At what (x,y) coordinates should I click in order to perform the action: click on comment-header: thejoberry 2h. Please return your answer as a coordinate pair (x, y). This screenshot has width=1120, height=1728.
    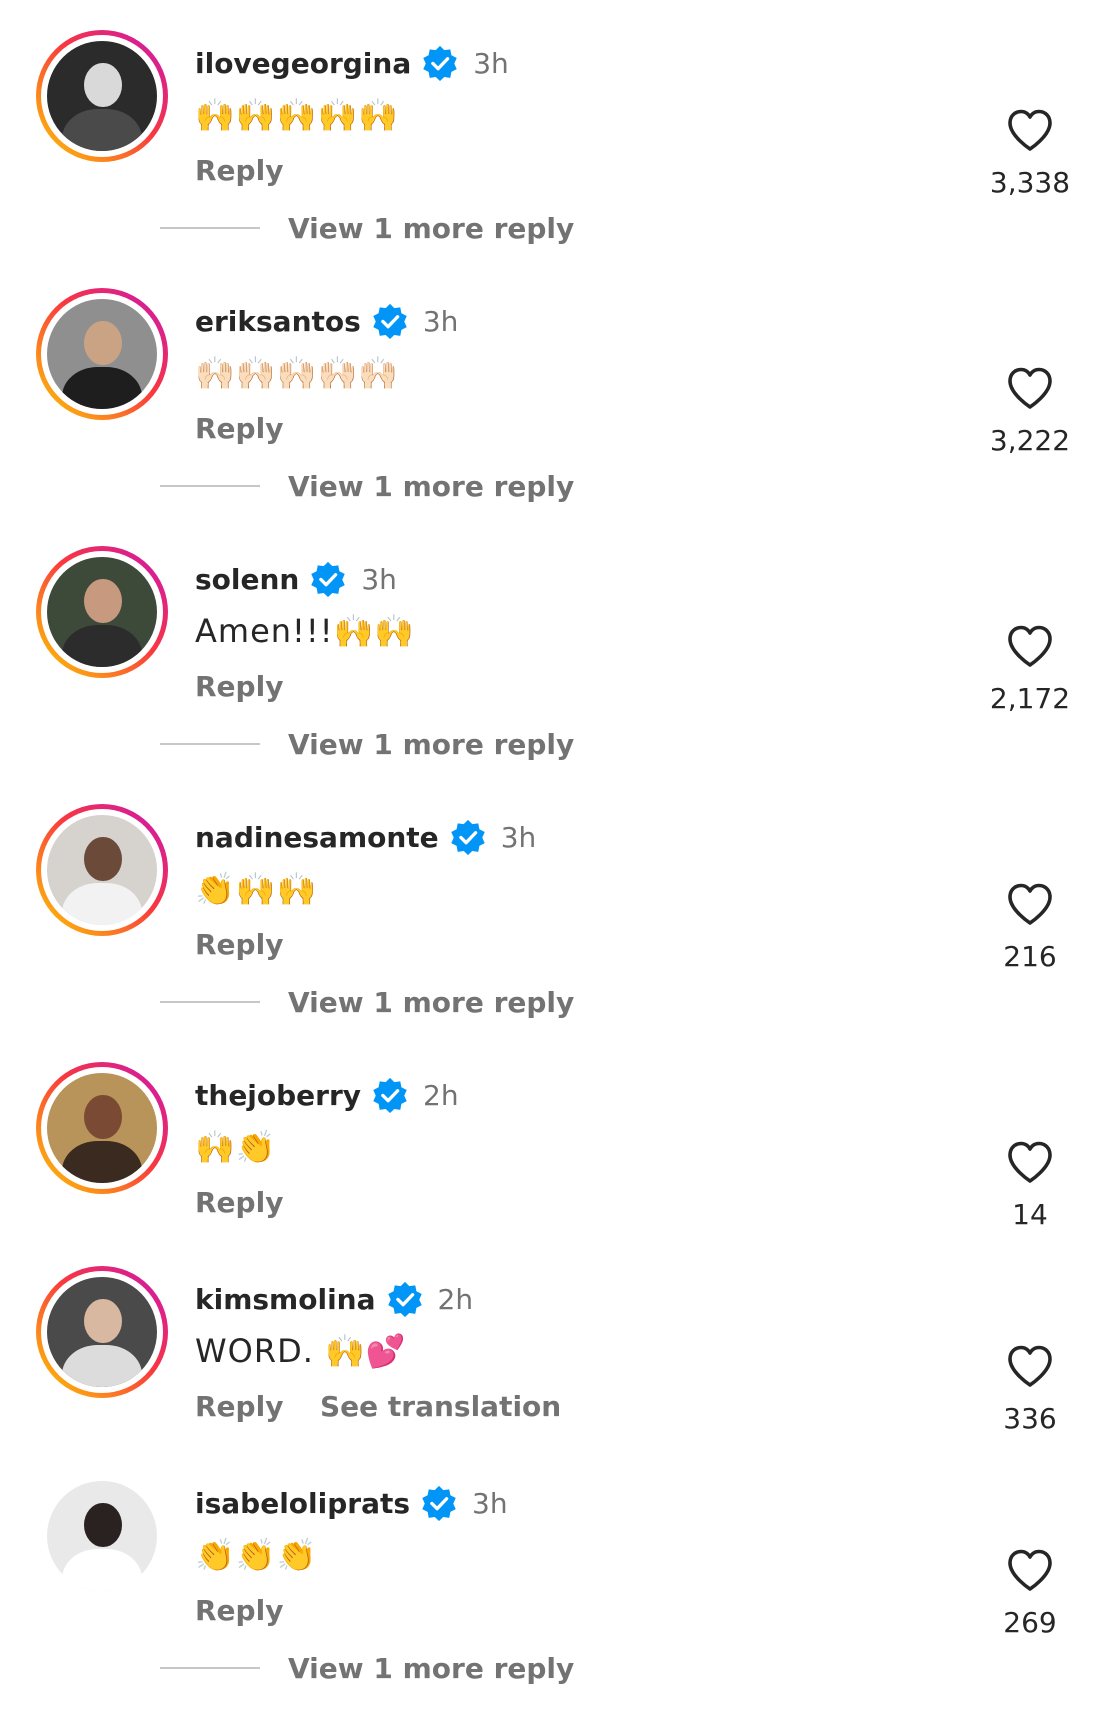
    Looking at the image, I should click on (327, 1095).